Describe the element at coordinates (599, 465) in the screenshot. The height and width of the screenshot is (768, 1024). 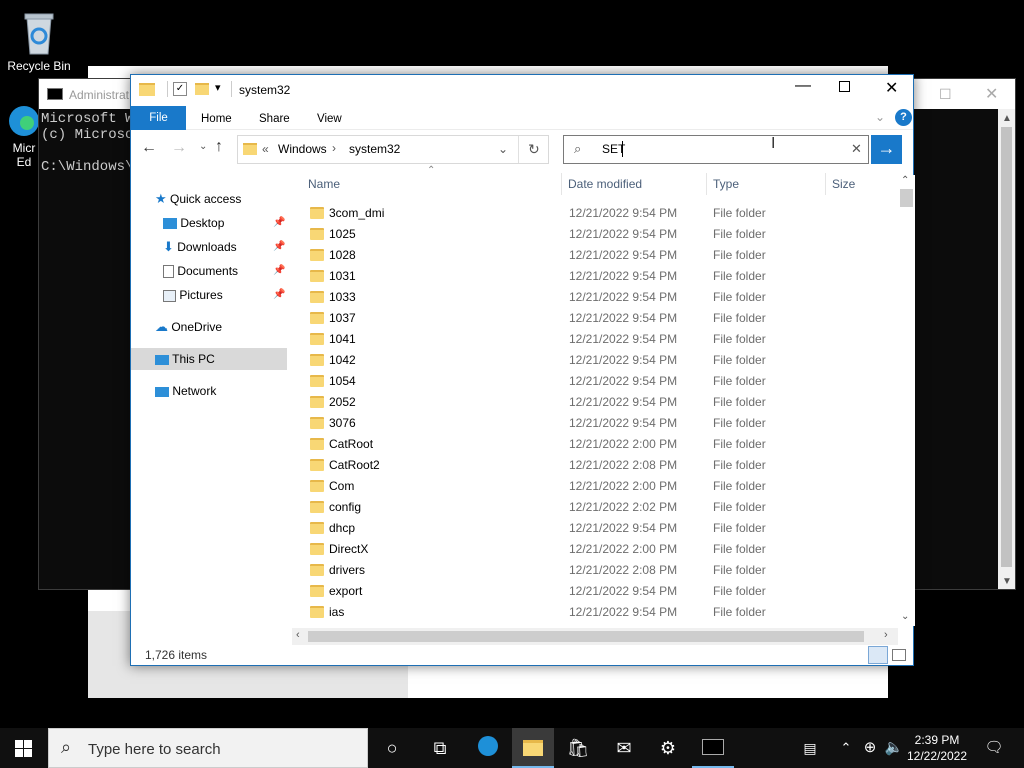
I see `file-row: CatRoot2 12/21/2022 2:08 PM File folder` at that location.